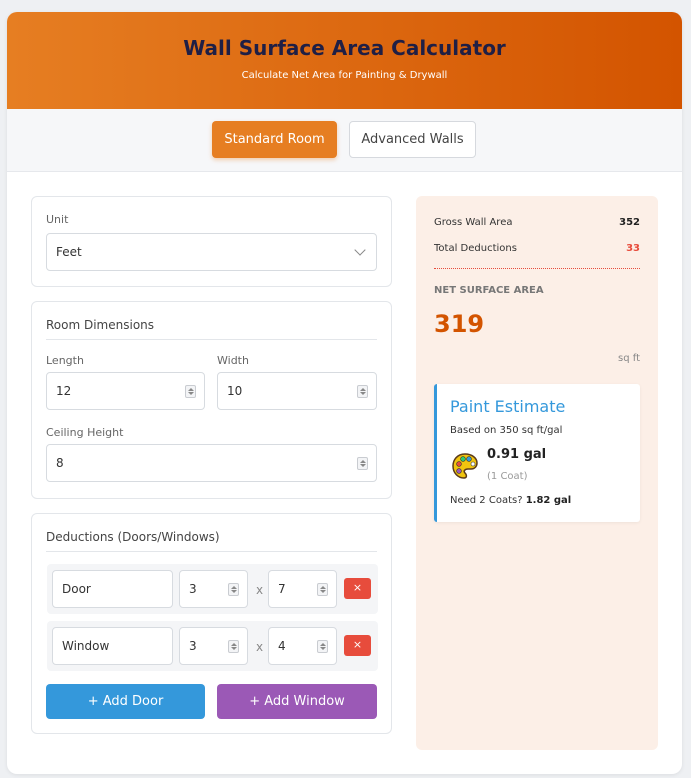 The image size is (691, 778). Describe the element at coordinates (628, 358) in the screenshot. I see `net-area-unit: sq ft` at that location.